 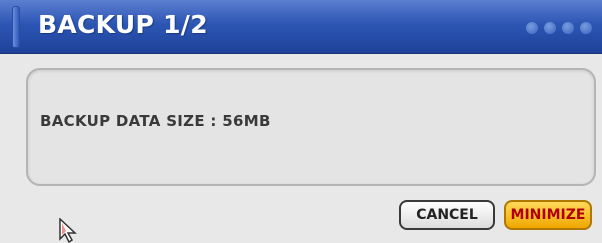 What do you see at coordinates (447, 215) in the screenshot?
I see `cancel-button: CANCEL` at bounding box center [447, 215].